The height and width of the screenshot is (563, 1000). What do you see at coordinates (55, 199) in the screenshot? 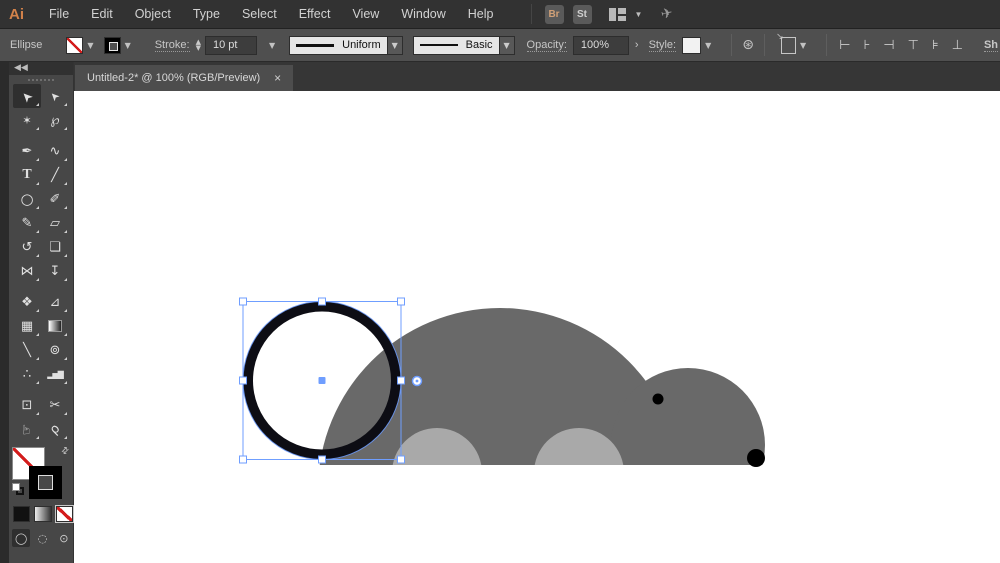
I see `paintbrush-tool: ✐` at bounding box center [55, 199].